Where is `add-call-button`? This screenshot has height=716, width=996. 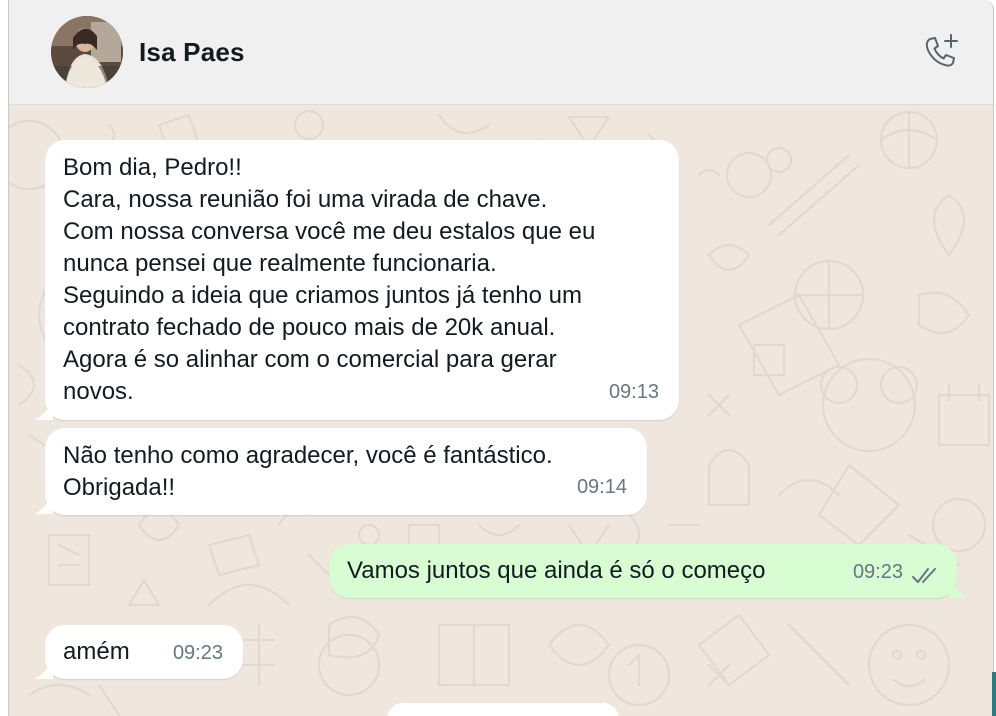 add-call-button is located at coordinates (941, 52).